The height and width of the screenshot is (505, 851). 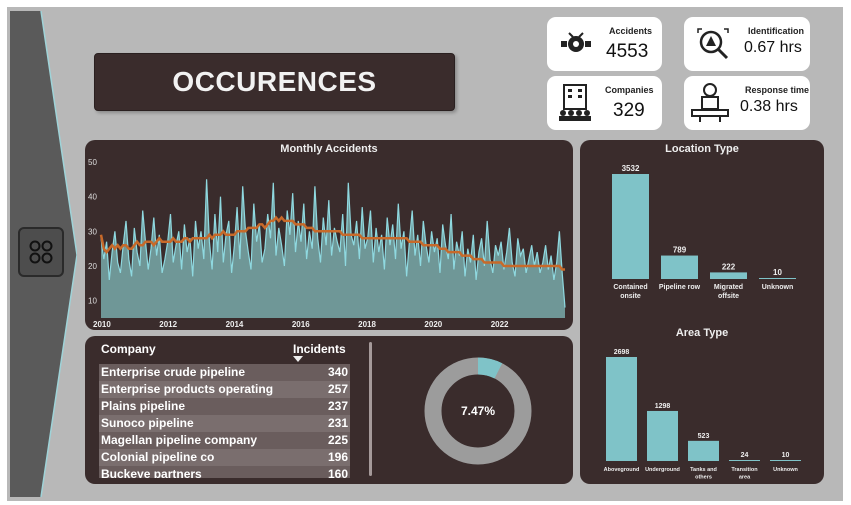 I want to click on x-tick-label: 2010, so click(x=102, y=324).